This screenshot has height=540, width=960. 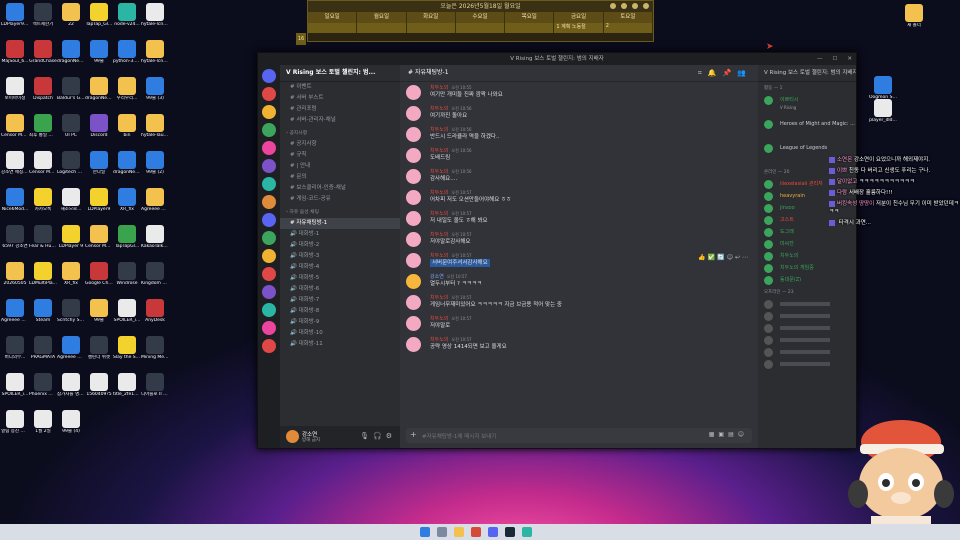 I want to click on message-item: 치두노의 오전 10:57 어차피 저도 오션만들어야해요 ㅎㅎ, so click(x=579, y=197).